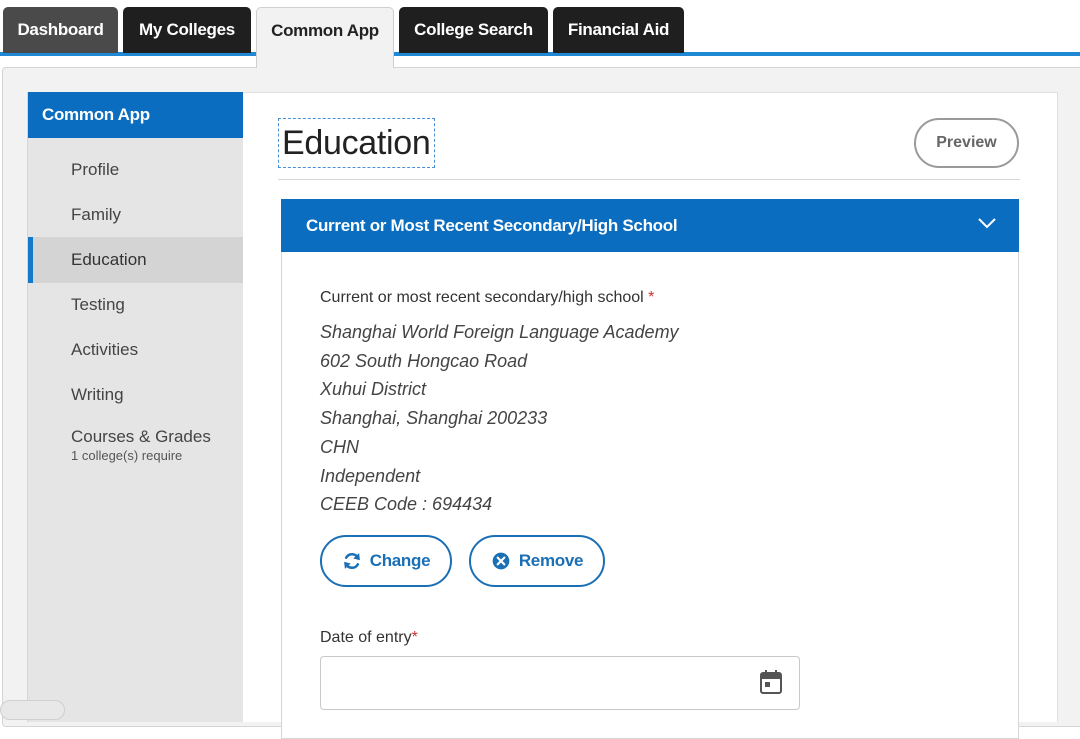 This screenshot has height=739, width=1080. What do you see at coordinates (97, 394) in the screenshot?
I see `sidebar-item-label: Writing` at bounding box center [97, 394].